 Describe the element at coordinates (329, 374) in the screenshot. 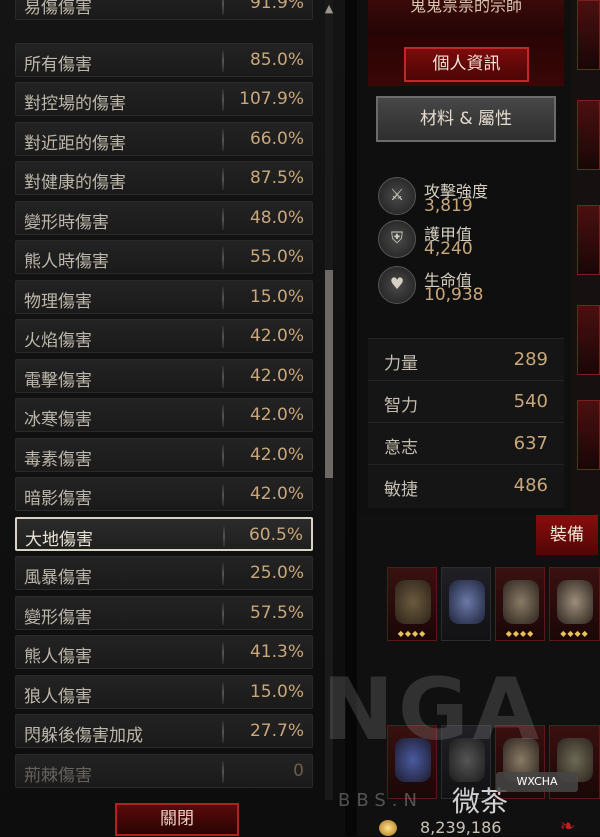

I see `scrollbar-thumb` at that location.